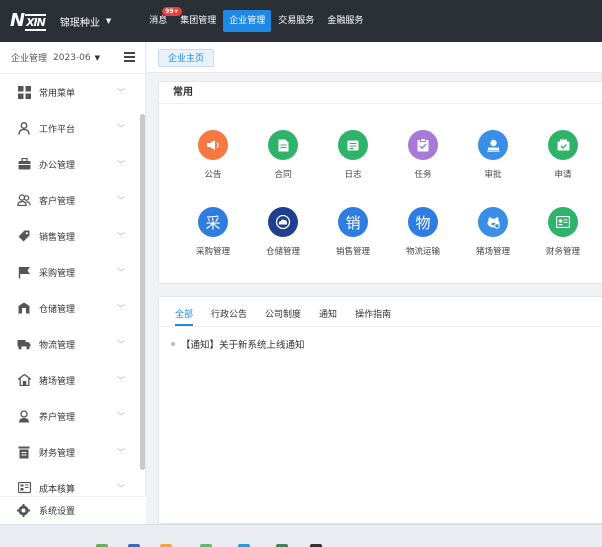 The width and height of the screenshot is (602, 547). What do you see at coordinates (213, 155) in the screenshot?
I see `app-announcement: 公告` at bounding box center [213, 155].